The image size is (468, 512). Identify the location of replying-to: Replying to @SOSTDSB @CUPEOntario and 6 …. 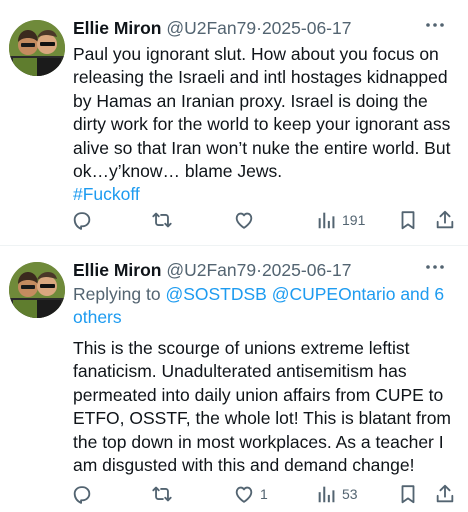
(265, 306).